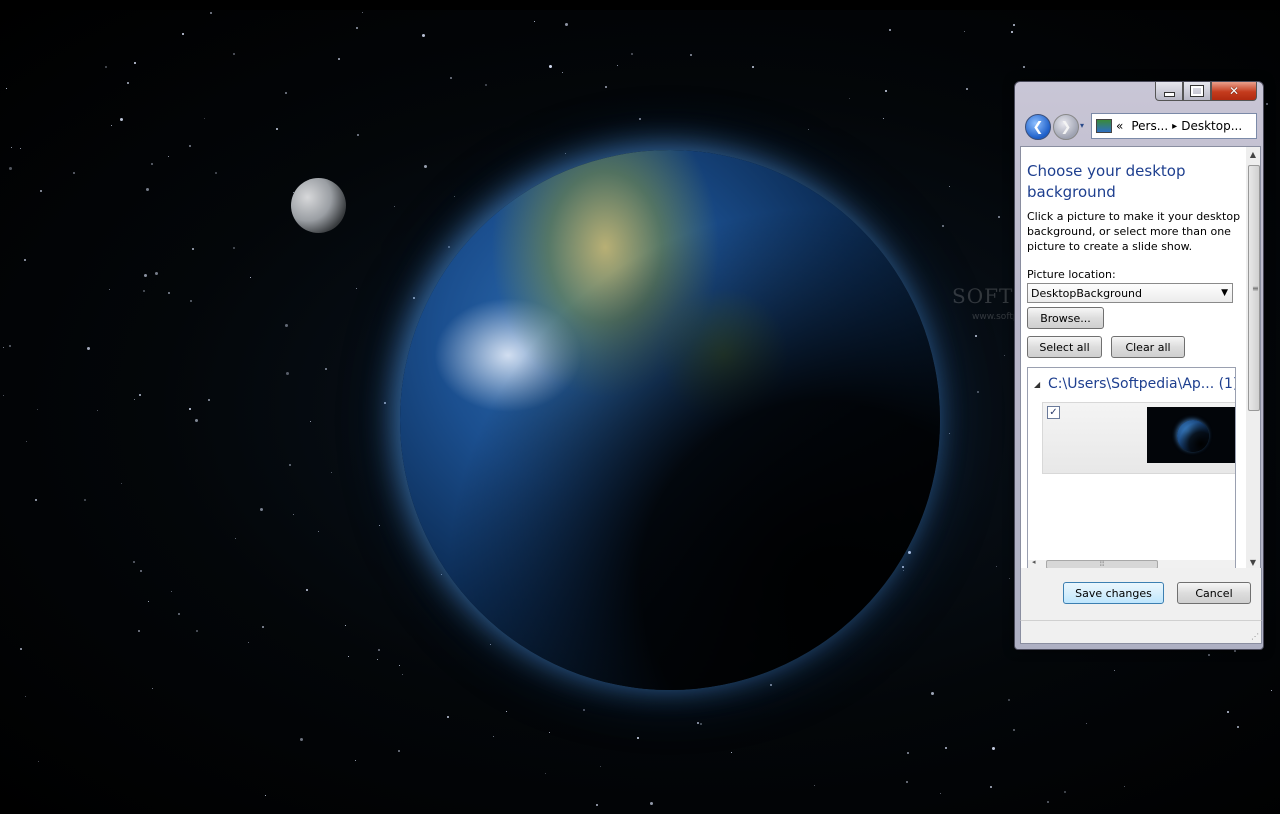 This screenshot has height=814, width=1280. Describe the element at coordinates (1191, 435) in the screenshot. I see `earth-thumbnail-image` at that location.